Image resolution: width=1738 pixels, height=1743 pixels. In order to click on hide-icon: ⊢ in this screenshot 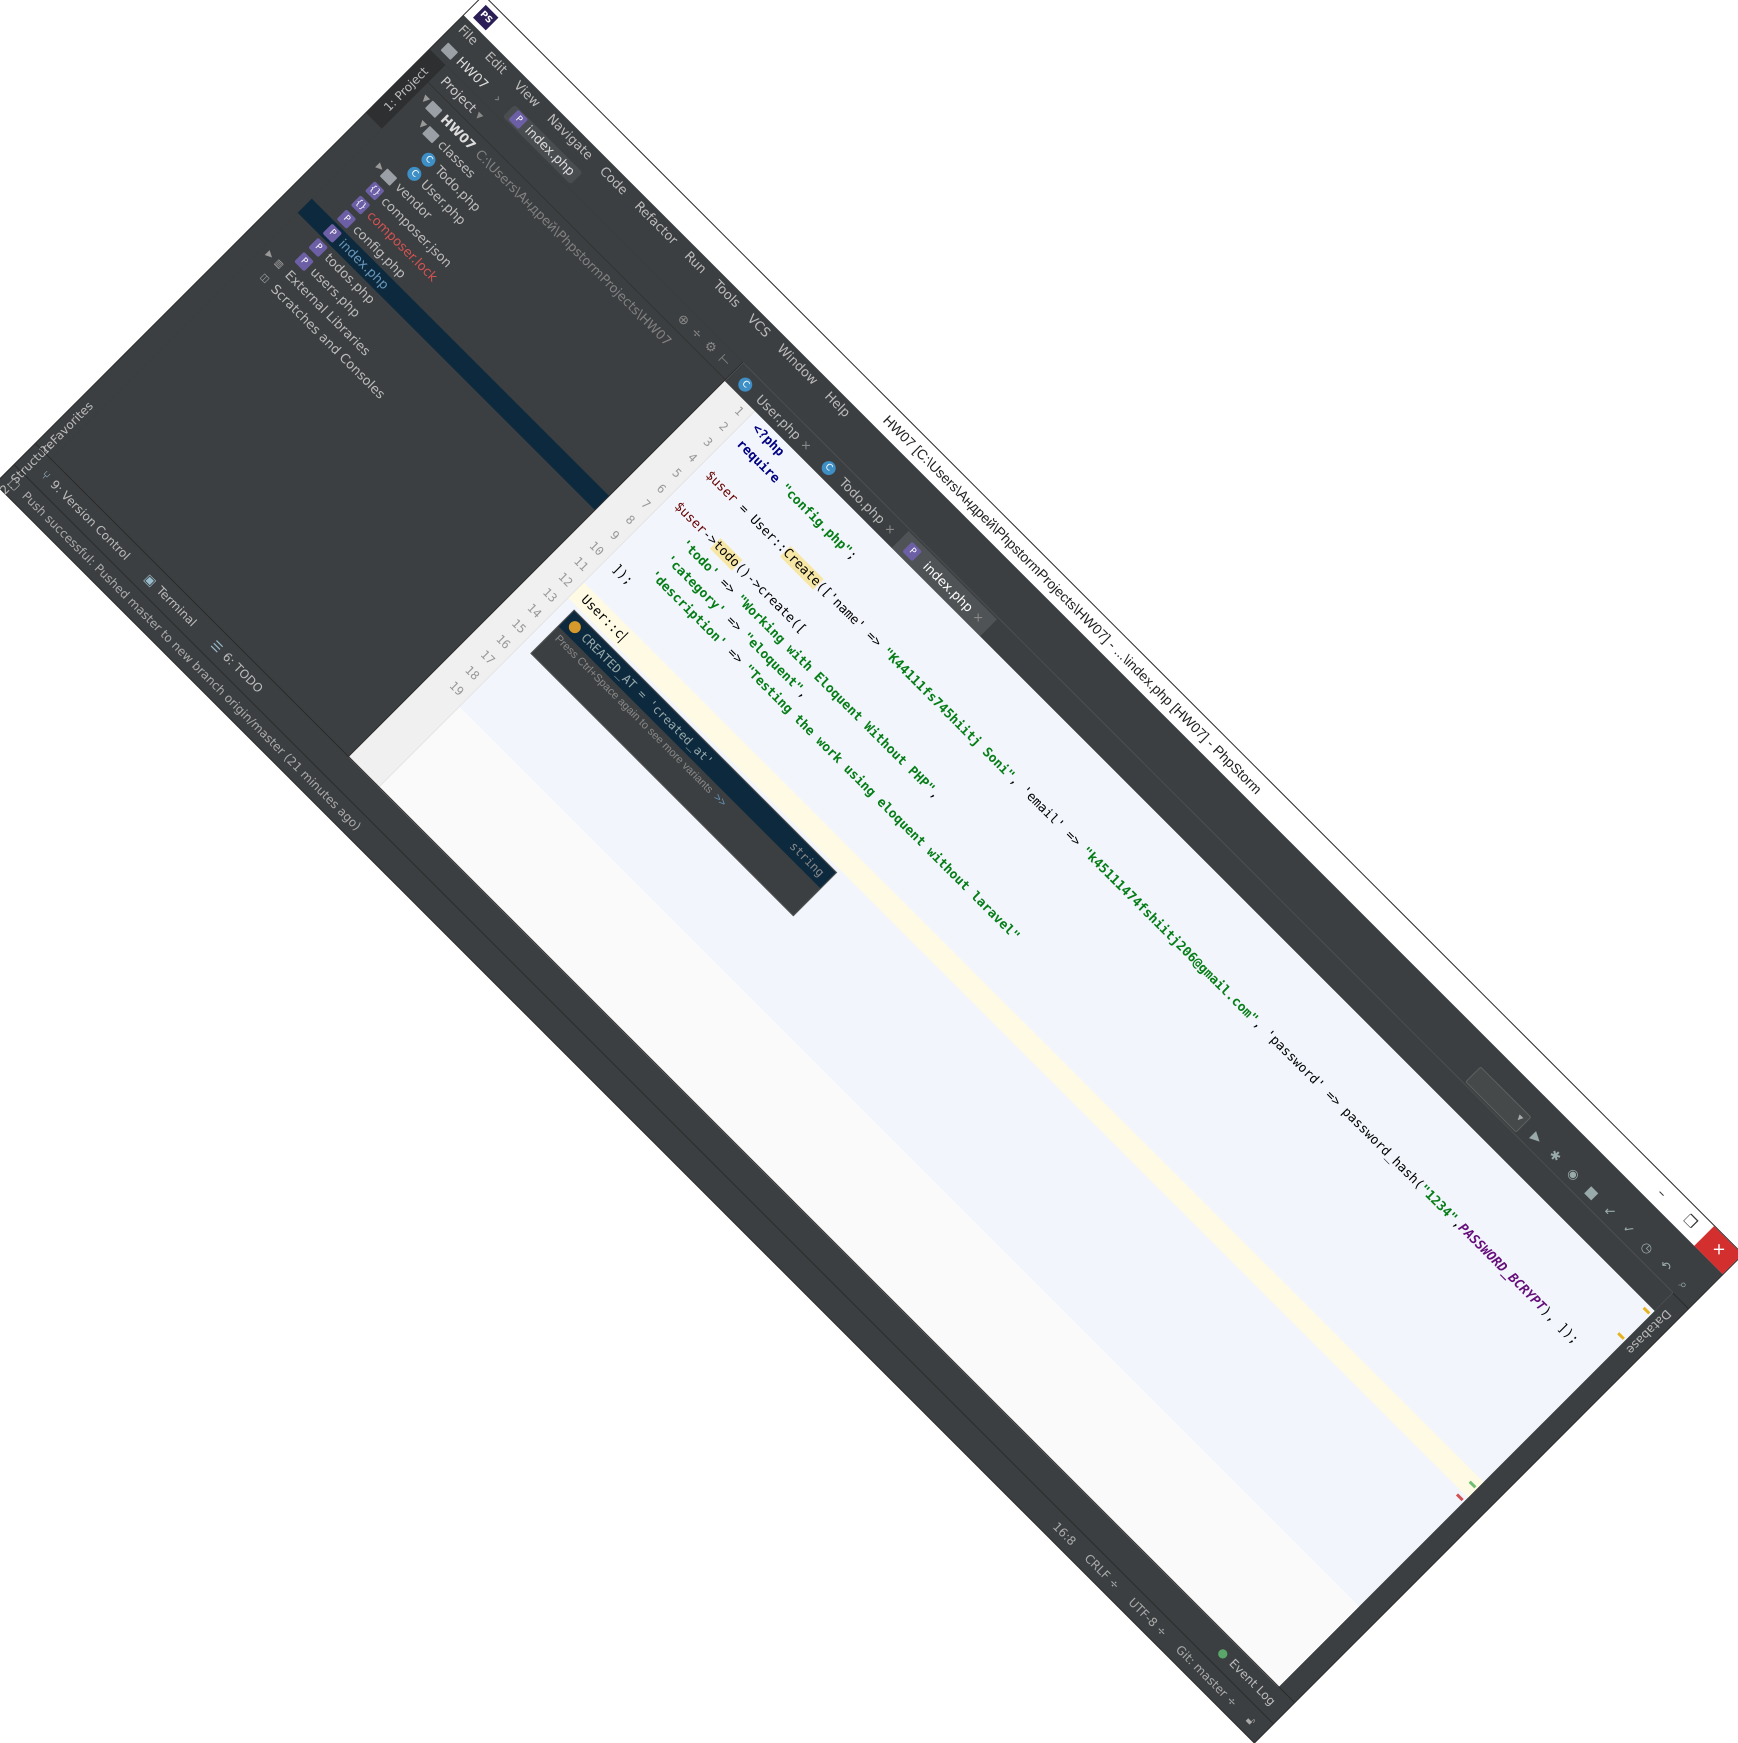, I will do `click(724, 361)`.